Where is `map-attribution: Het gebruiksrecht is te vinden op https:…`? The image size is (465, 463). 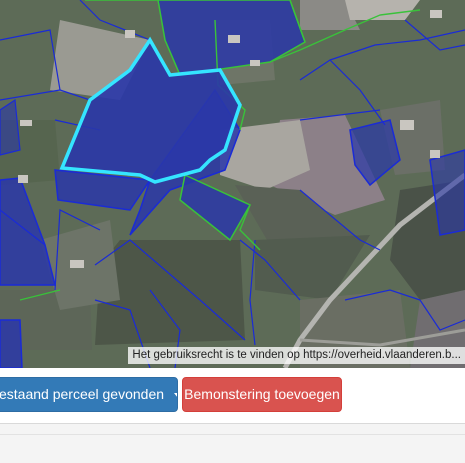 map-attribution: Het gebruiksrecht is te vinden op https:… is located at coordinates (296, 355).